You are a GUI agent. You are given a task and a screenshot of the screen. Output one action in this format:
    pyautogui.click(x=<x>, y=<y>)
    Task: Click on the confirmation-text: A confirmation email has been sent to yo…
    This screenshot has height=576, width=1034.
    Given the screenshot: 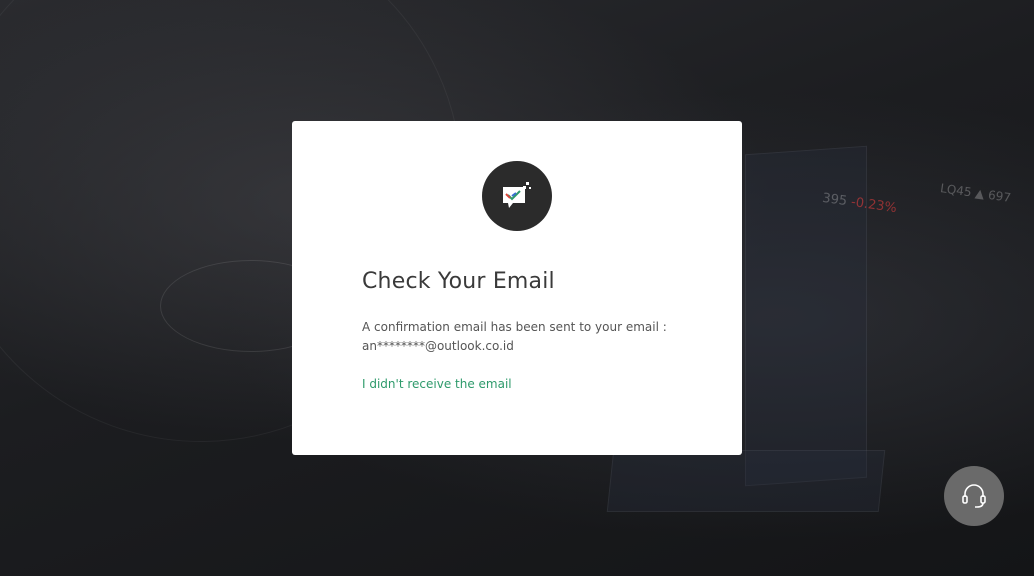 What is the action you would take?
    pyautogui.click(x=514, y=327)
    